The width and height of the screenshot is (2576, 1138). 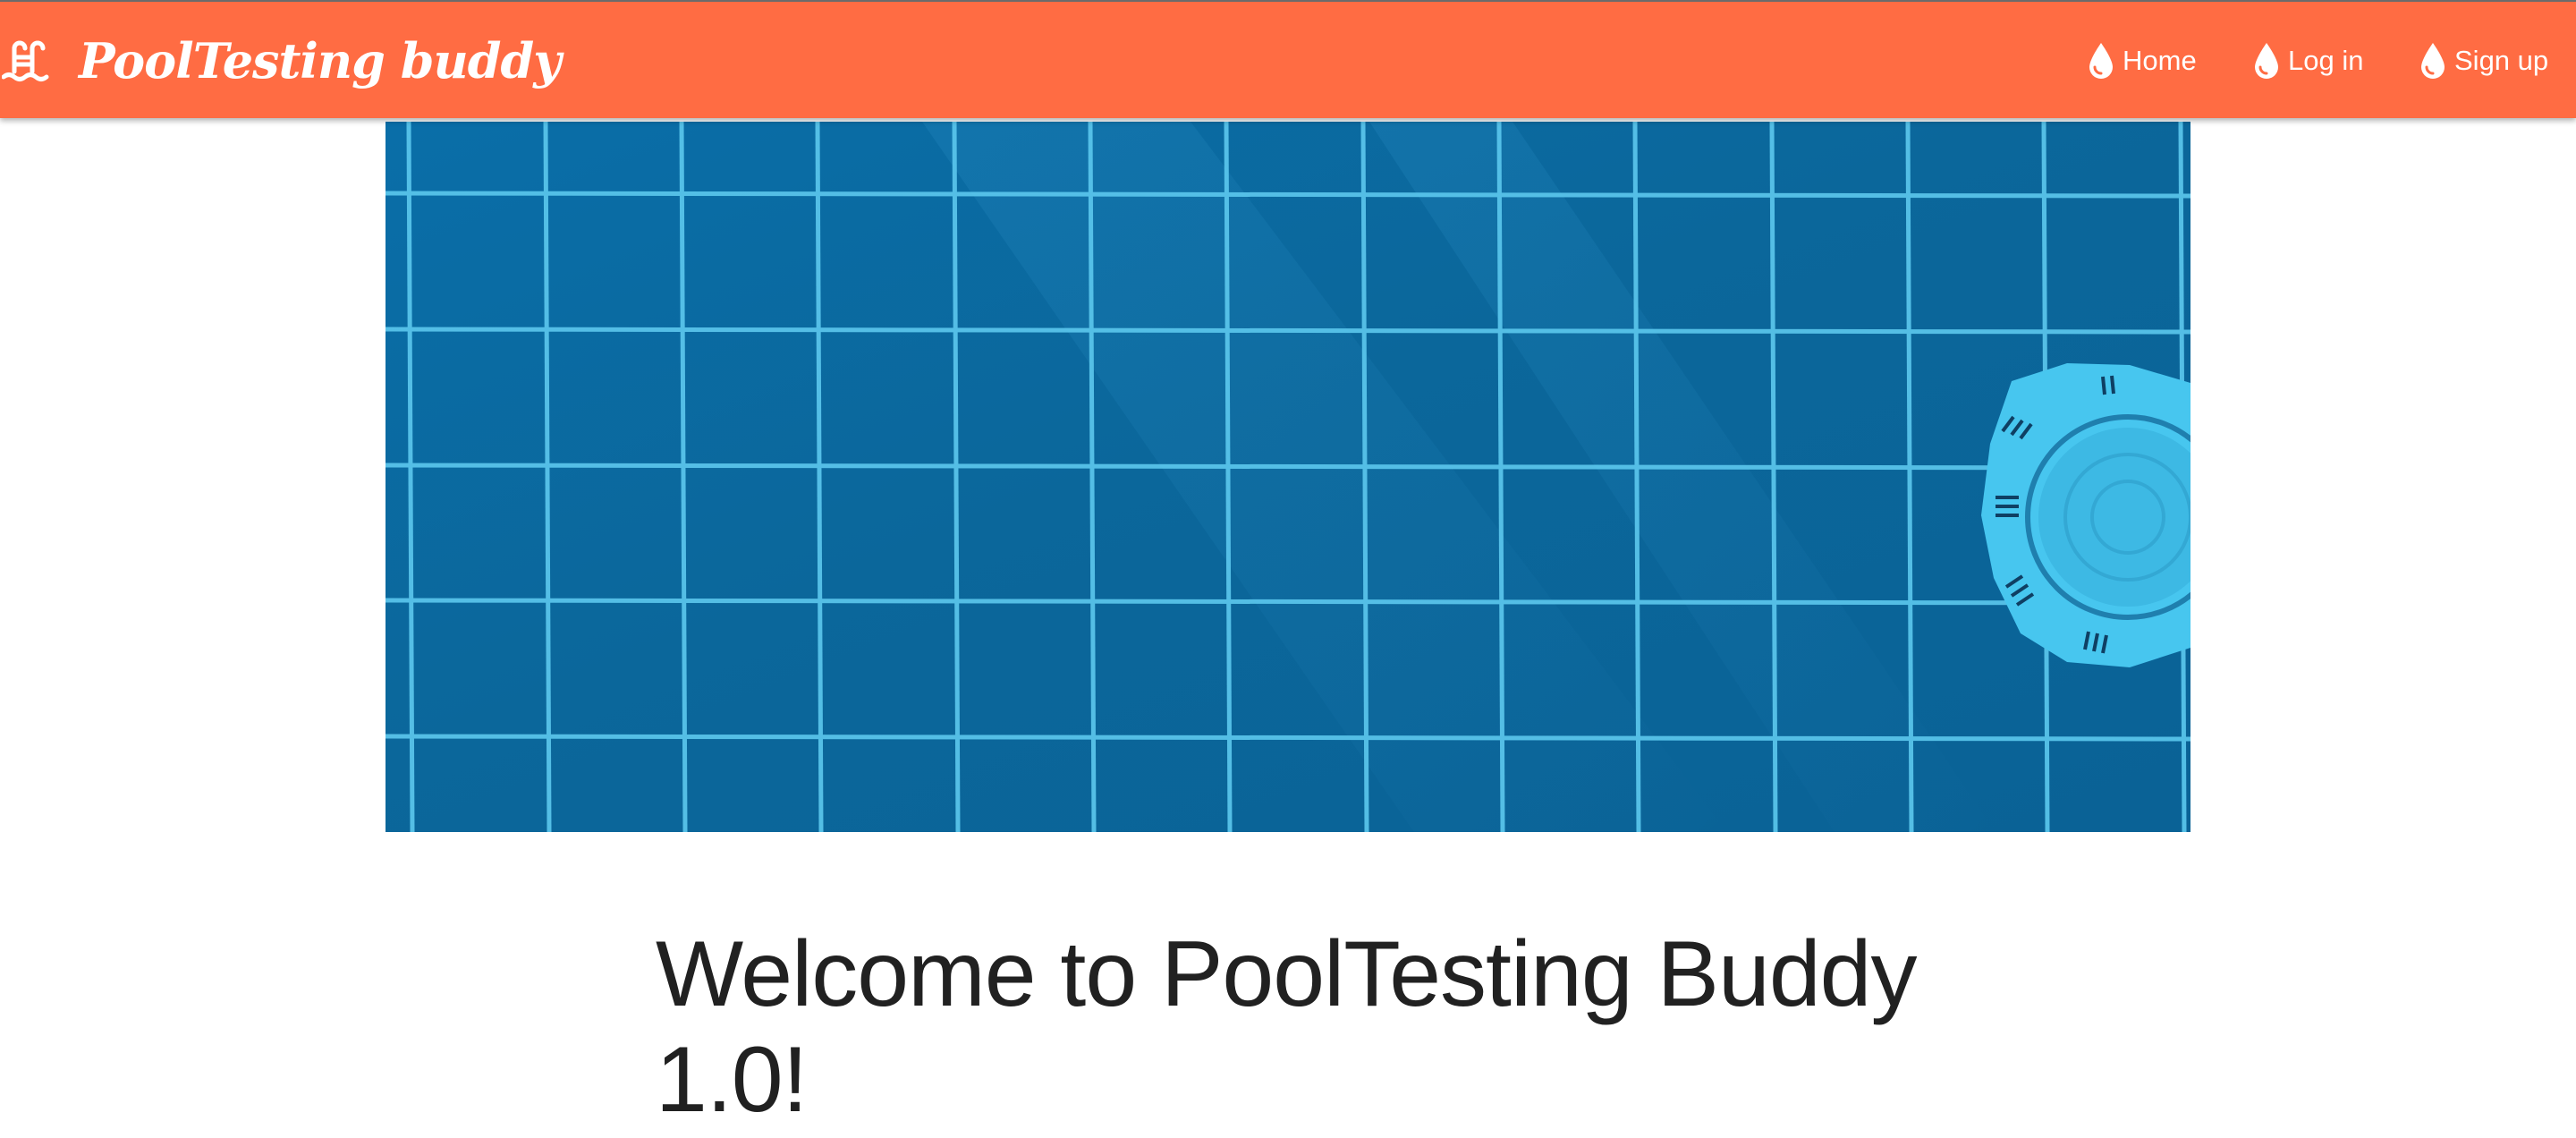 What do you see at coordinates (1288, 59) in the screenshot?
I see `top-navbar: PoolTesting buddy Home Log in Sign up` at bounding box center [1288, 59].